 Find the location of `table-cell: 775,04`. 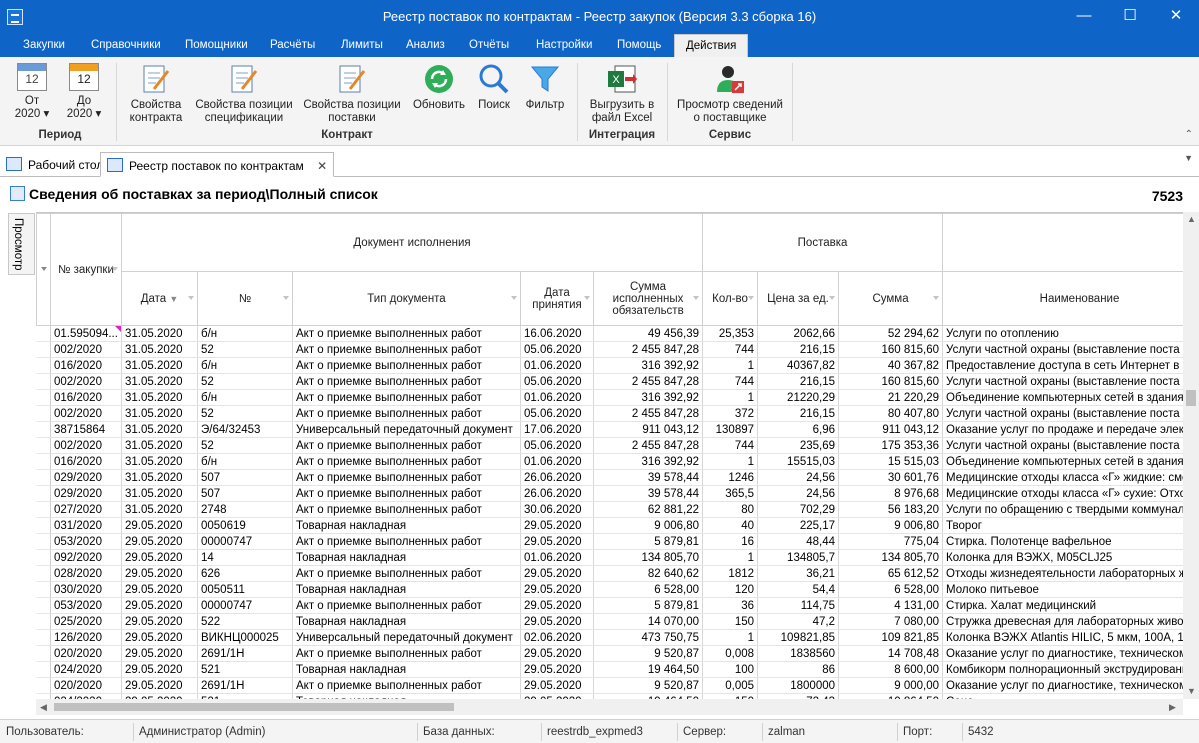

table-cell: 775,04 is located at coordinates (891, 541).